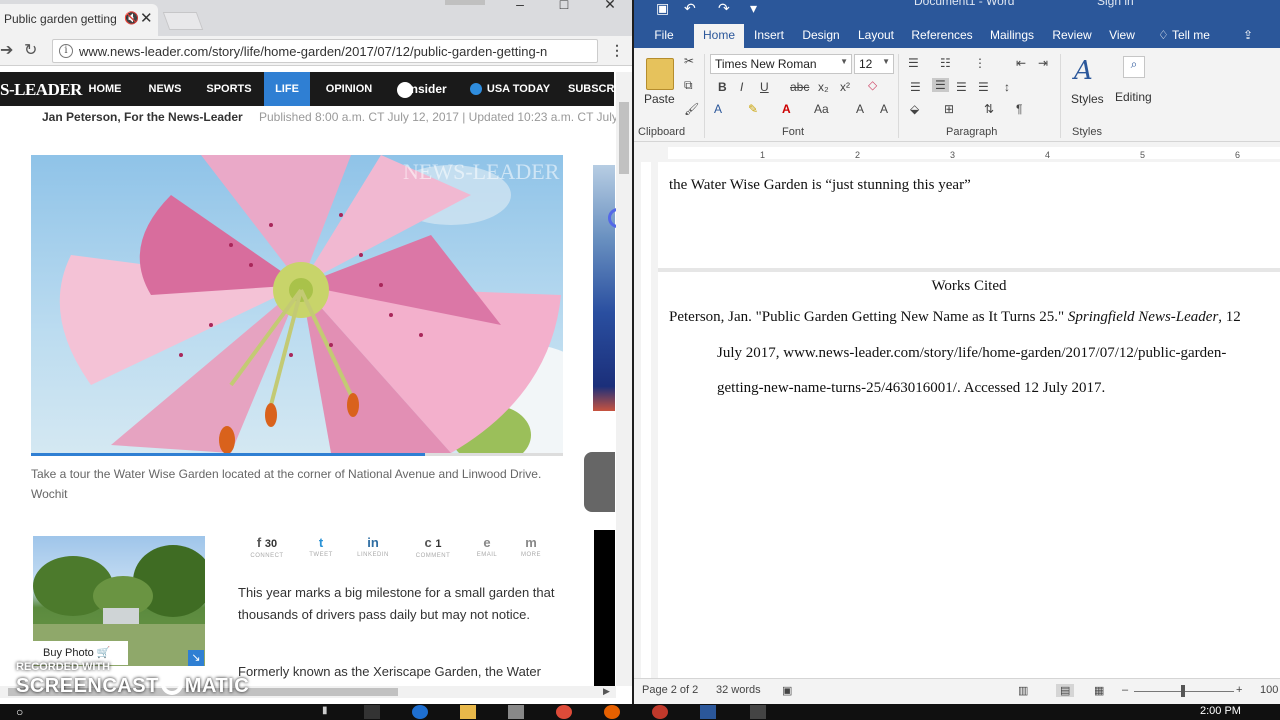 The height and width of the screenshot is (720, 1280). I want to click on subscript-icon: x₂, so click(823, 87).